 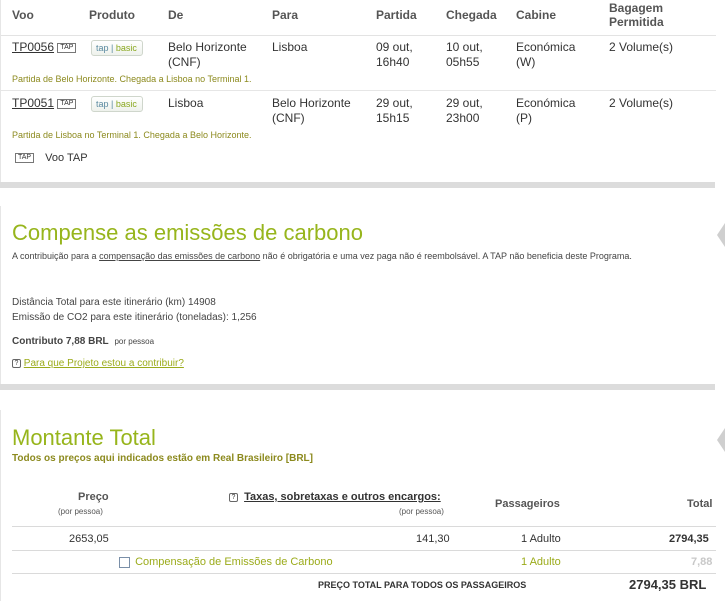 I want to click on col-taxes: ? Taxas, sobretaxas e outros encargos:, so click(x=335, y=497).